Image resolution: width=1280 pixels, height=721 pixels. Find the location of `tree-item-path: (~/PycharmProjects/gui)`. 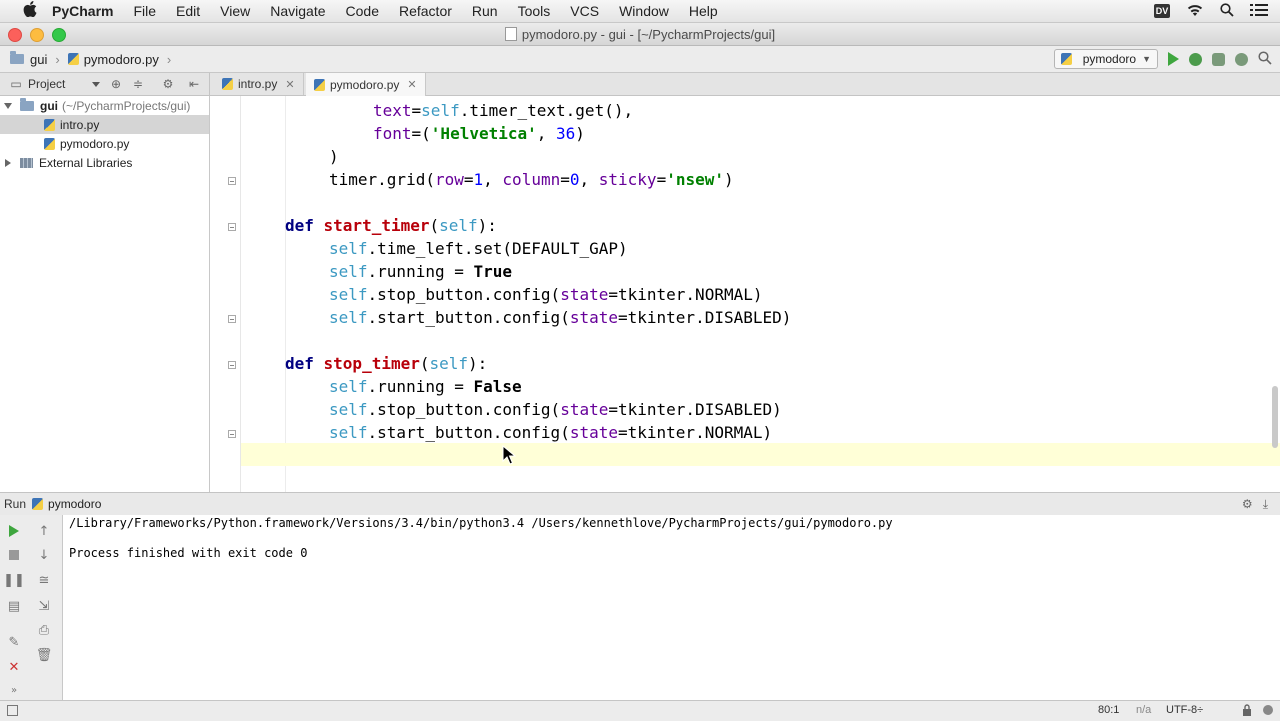

tree-item-path: (~/PycharmProjects/gui) is located at coordinates (126, 105).